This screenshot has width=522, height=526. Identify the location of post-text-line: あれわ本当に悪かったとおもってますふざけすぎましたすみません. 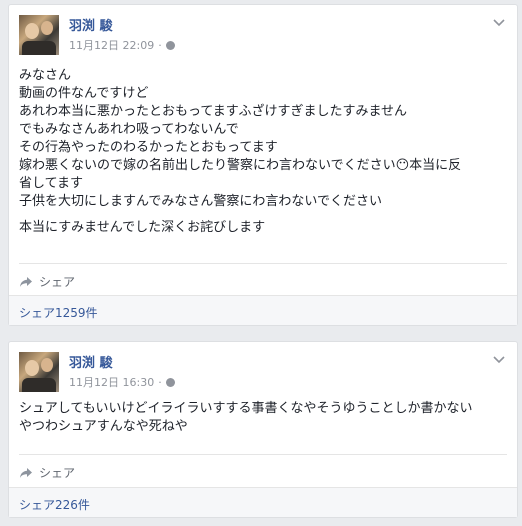
(213, 111).